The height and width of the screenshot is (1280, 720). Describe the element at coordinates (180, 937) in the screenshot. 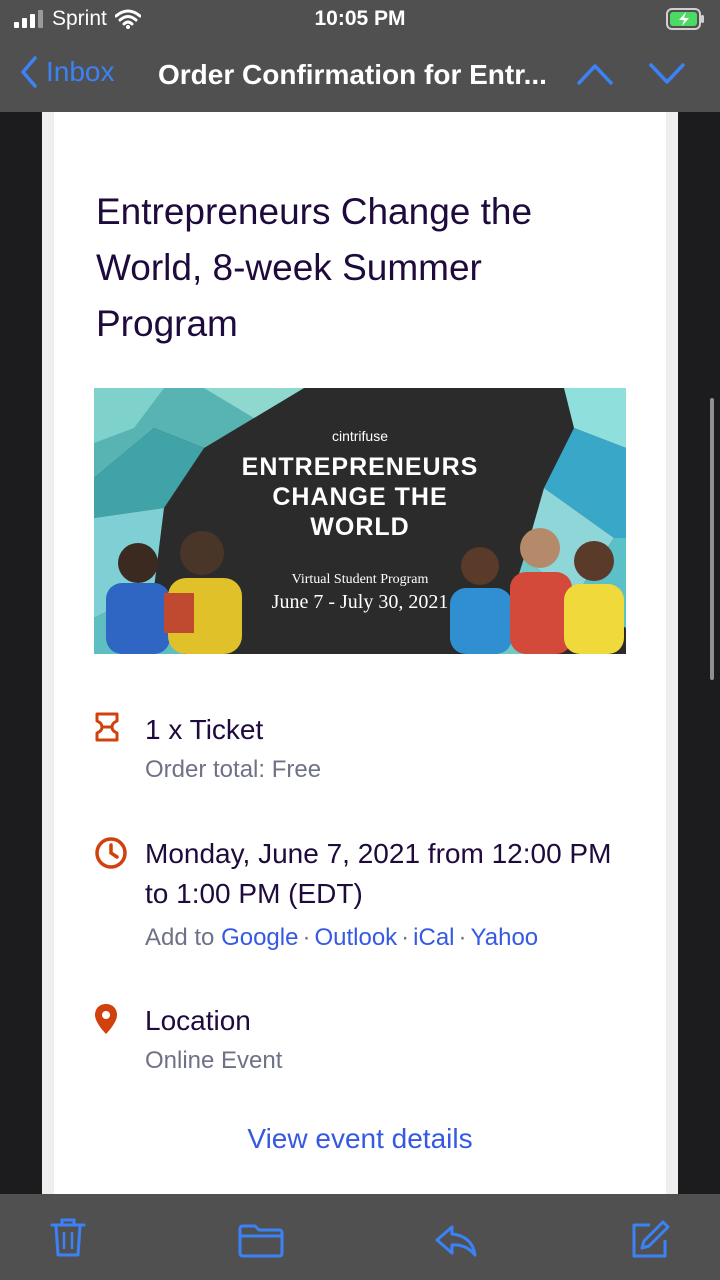

I see `add-to-label: Add to` at that location.